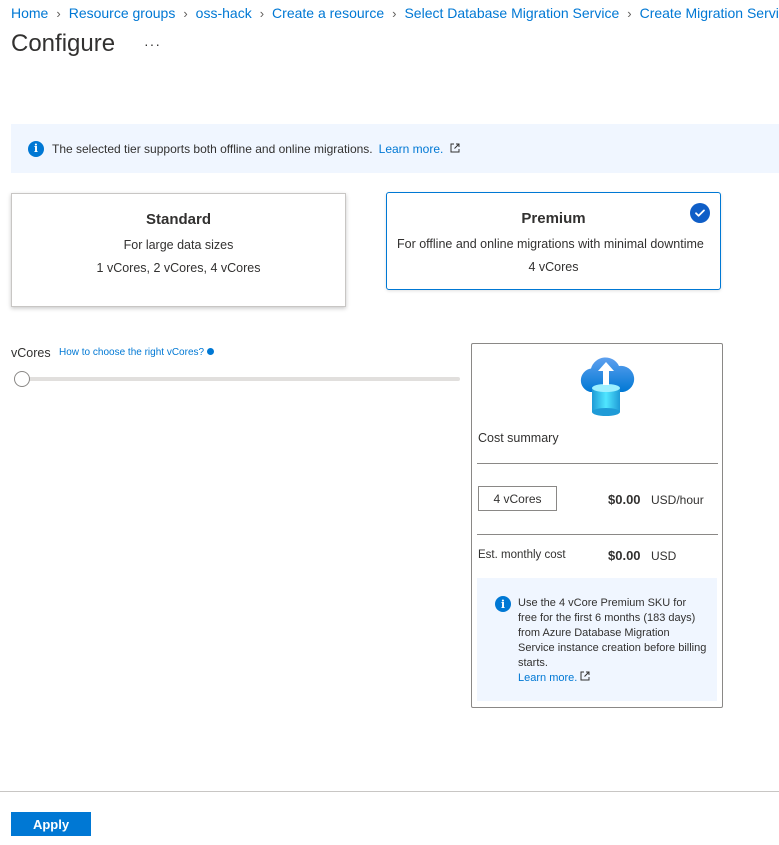  Describe the element at coordinates (624, 555) in the screenshot. I see `monthly-price: $0.00` at that location.